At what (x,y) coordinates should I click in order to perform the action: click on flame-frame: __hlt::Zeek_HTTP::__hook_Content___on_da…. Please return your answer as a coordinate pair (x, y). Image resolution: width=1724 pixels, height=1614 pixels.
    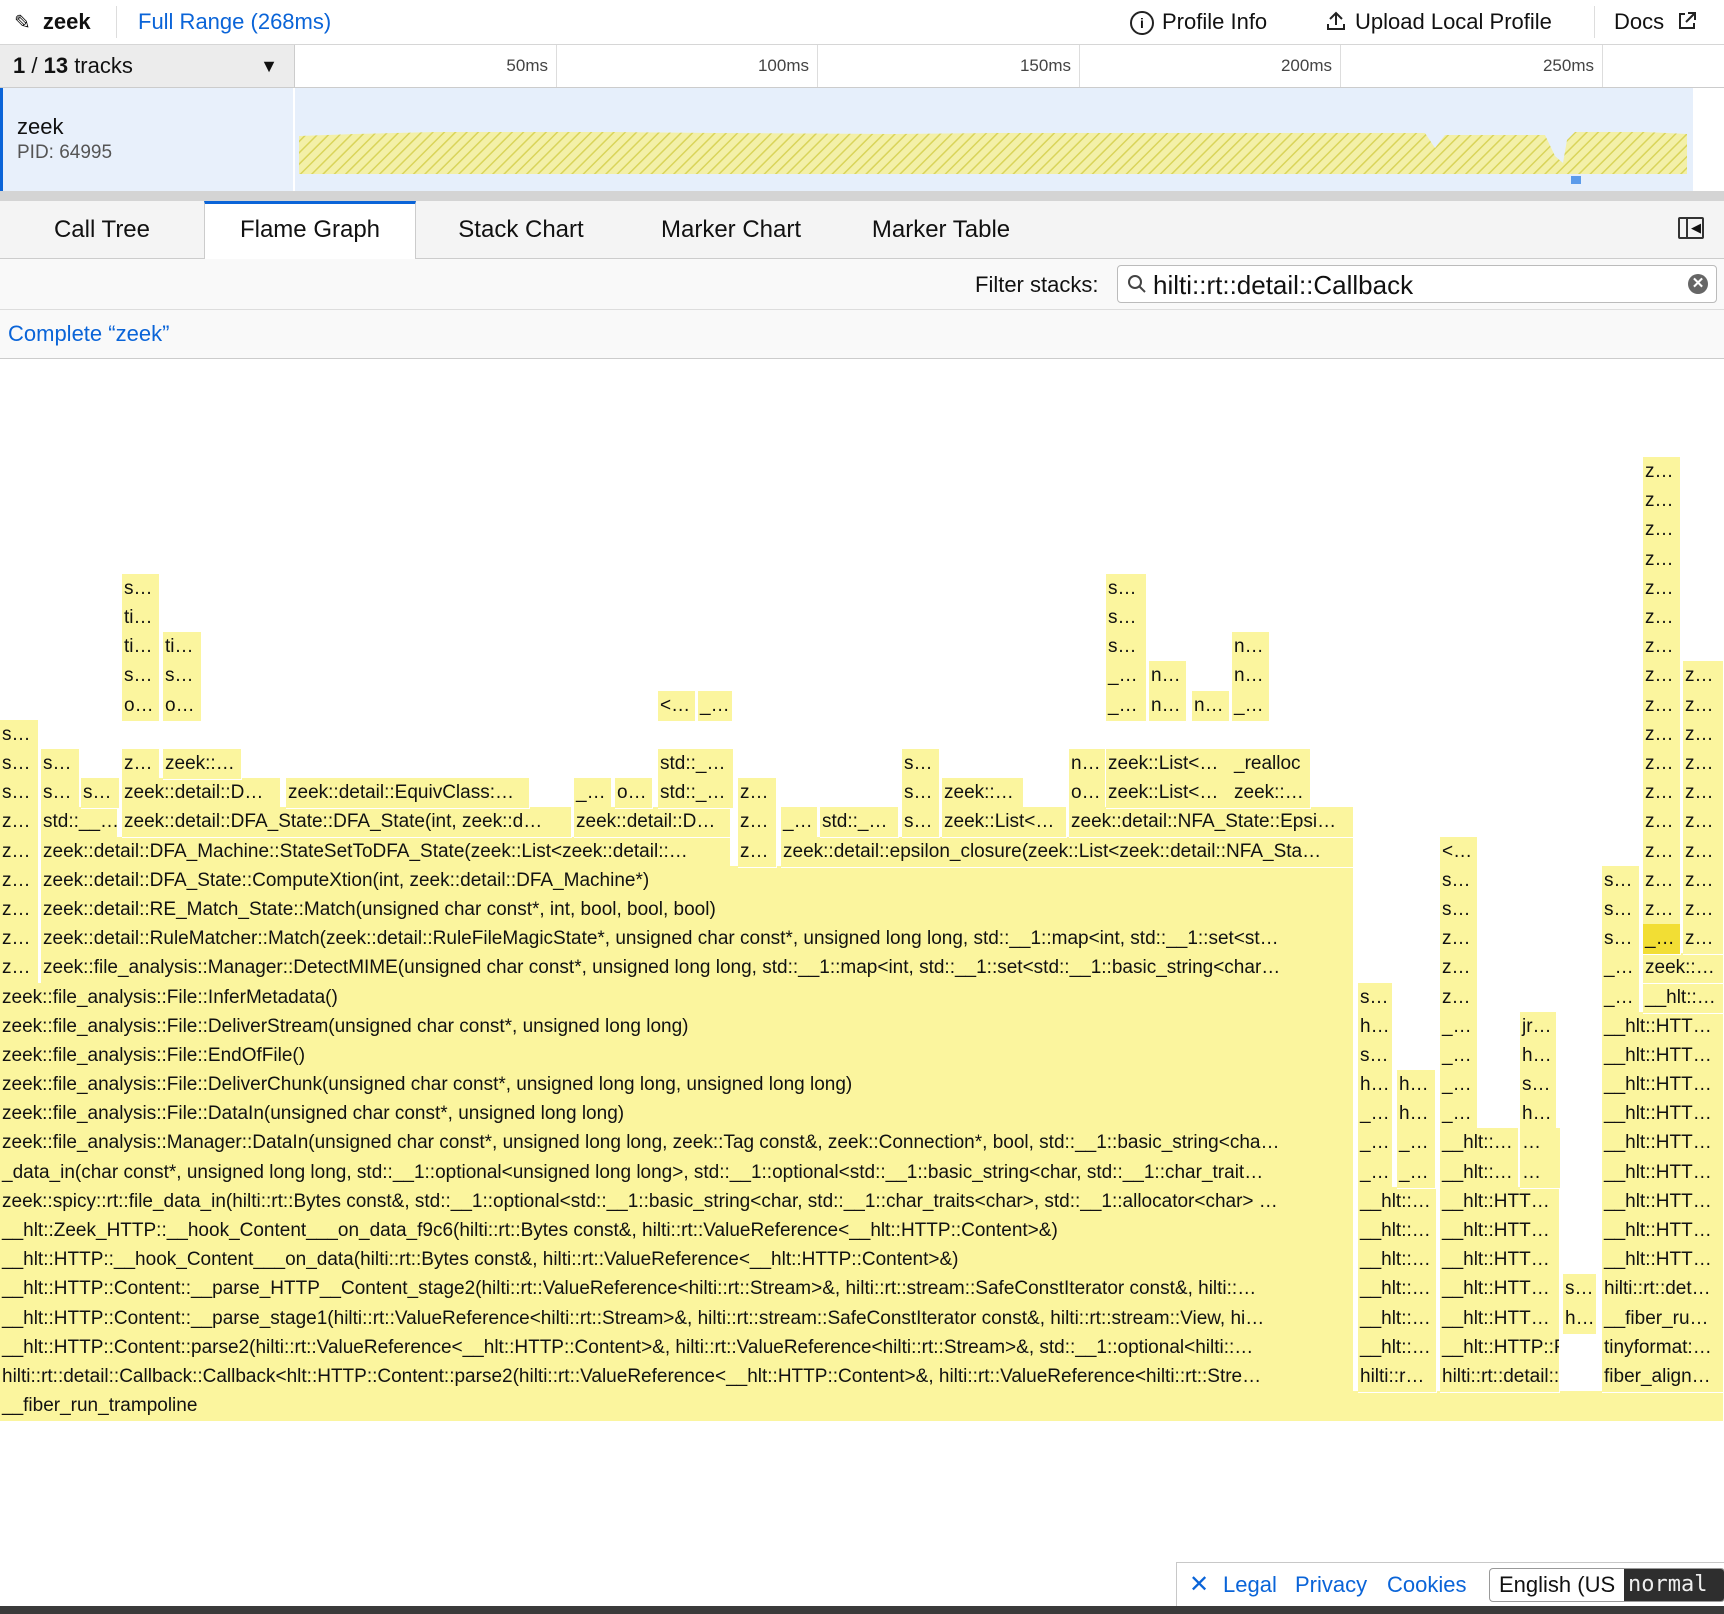
    Looking at the image, I should click on (677, 1231).